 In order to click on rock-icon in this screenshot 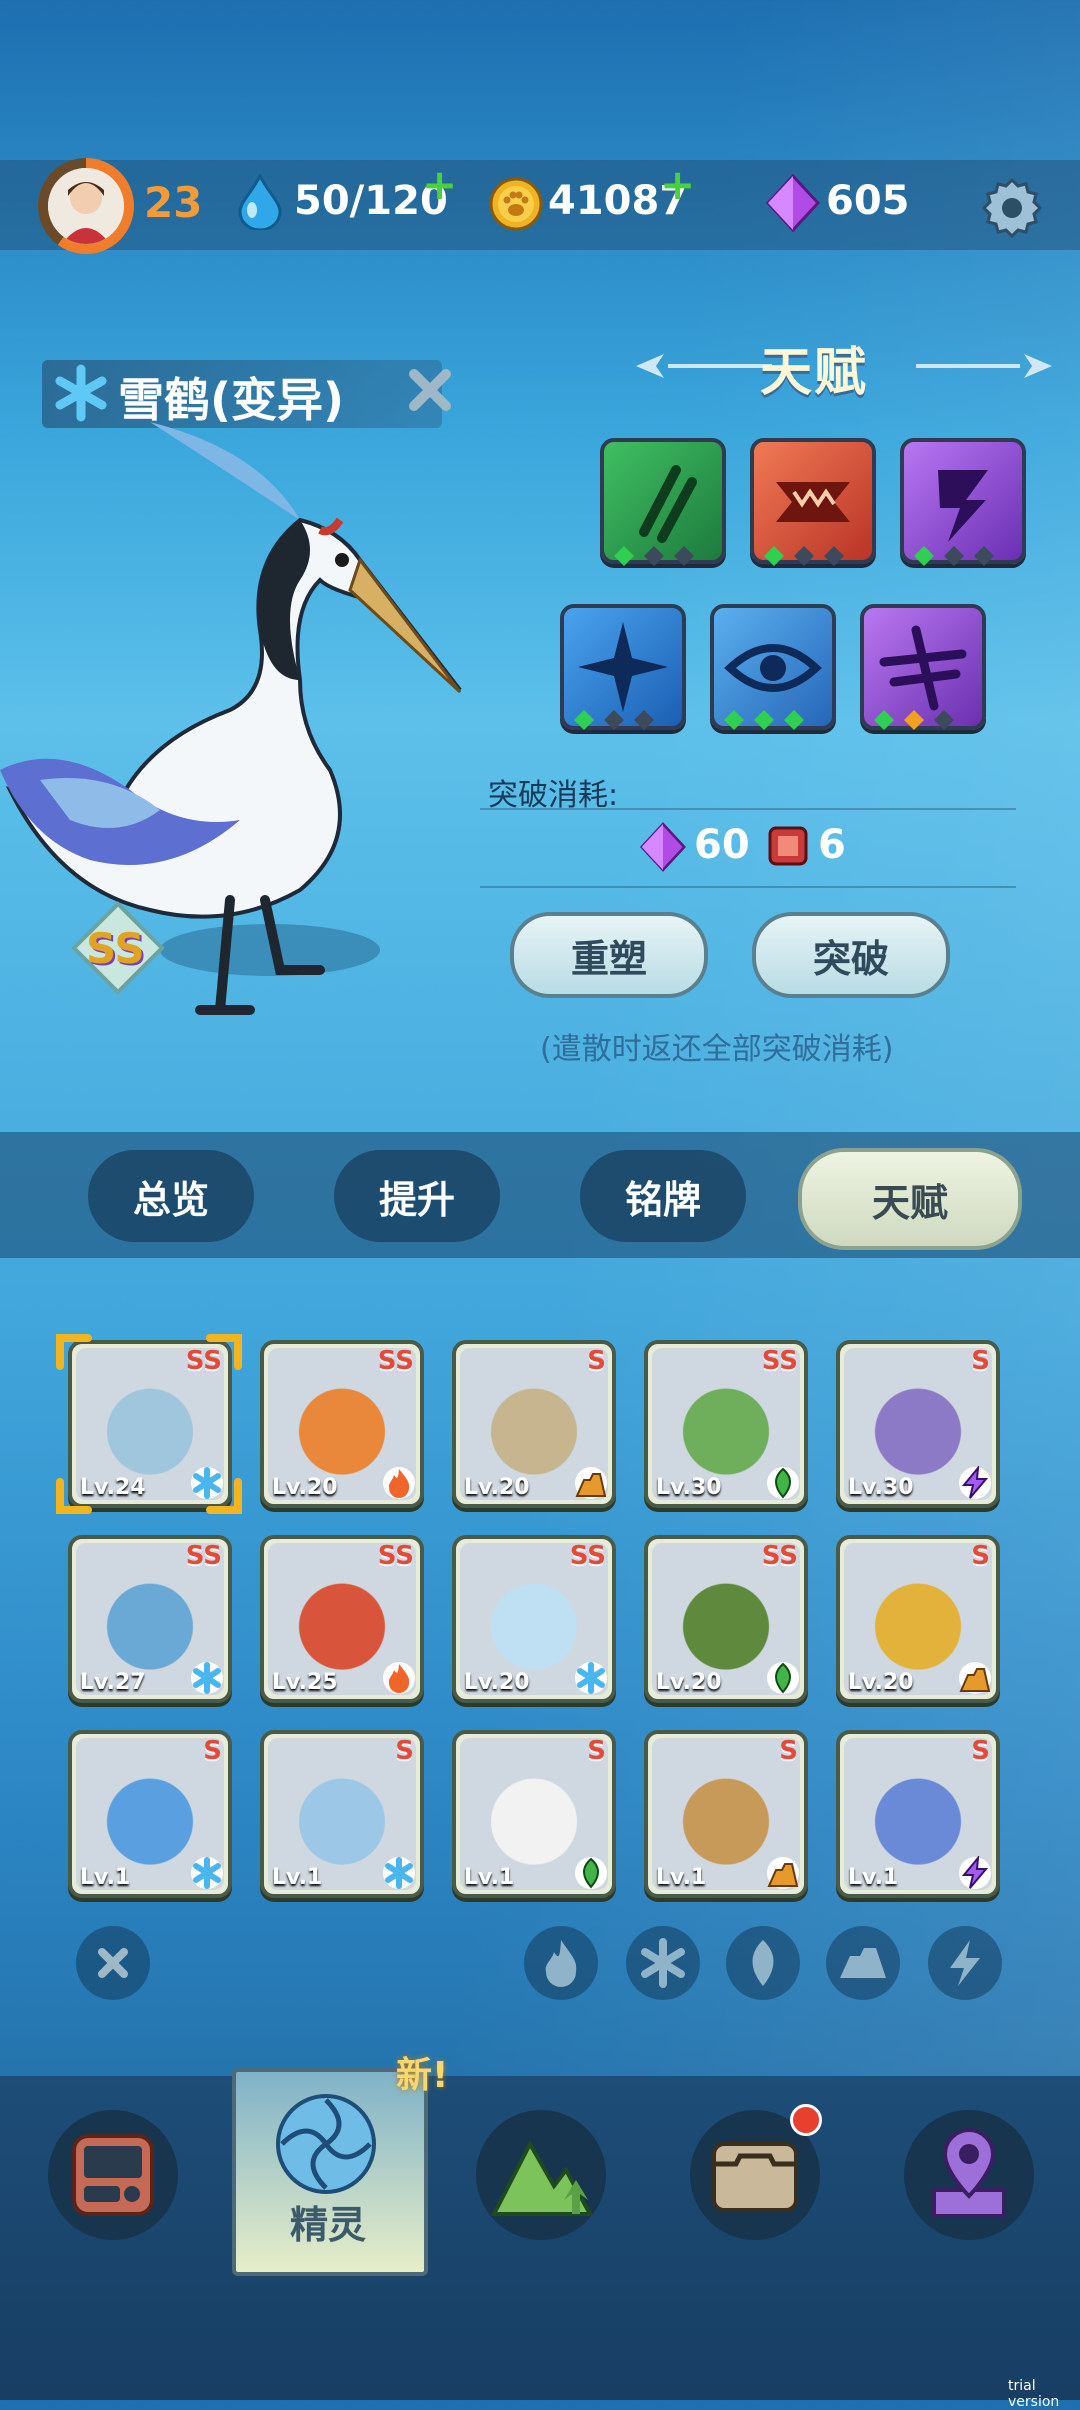, I will do `click(863, 1963)`.